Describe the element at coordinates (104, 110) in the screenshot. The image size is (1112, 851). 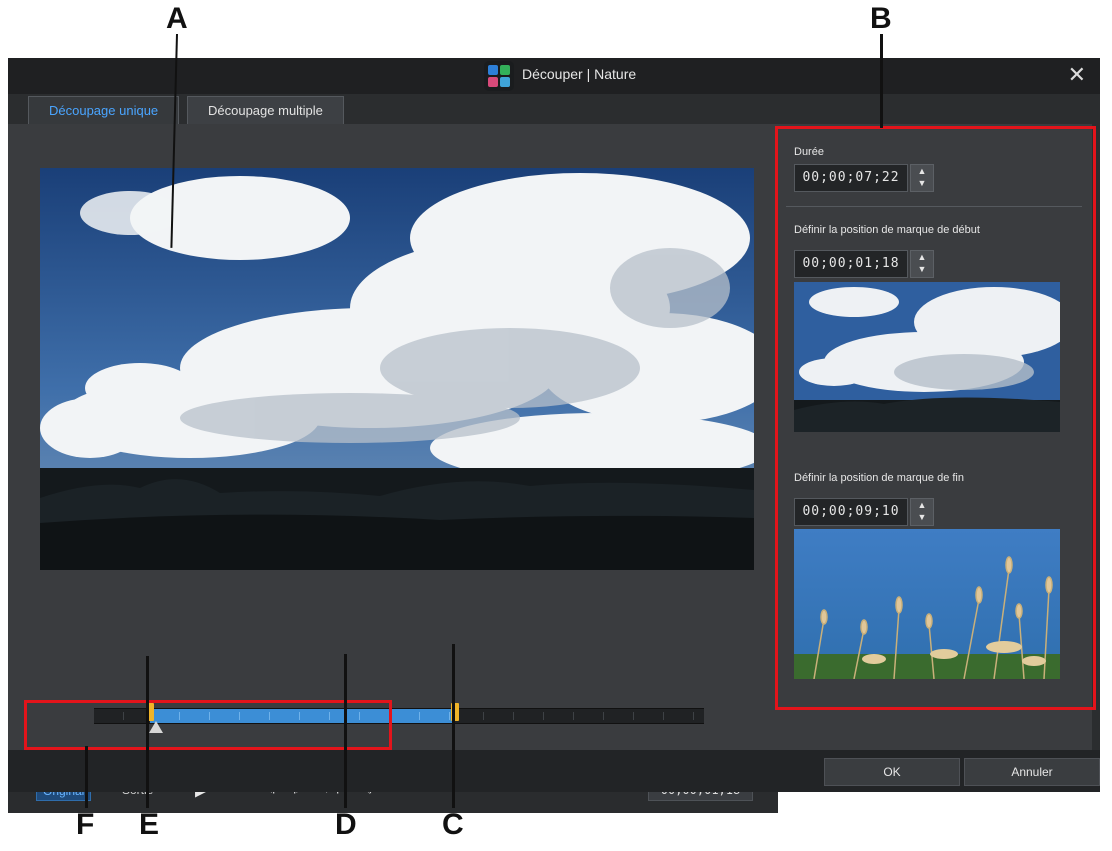
I see `tab-single-trim: Découpage unique` at that location.